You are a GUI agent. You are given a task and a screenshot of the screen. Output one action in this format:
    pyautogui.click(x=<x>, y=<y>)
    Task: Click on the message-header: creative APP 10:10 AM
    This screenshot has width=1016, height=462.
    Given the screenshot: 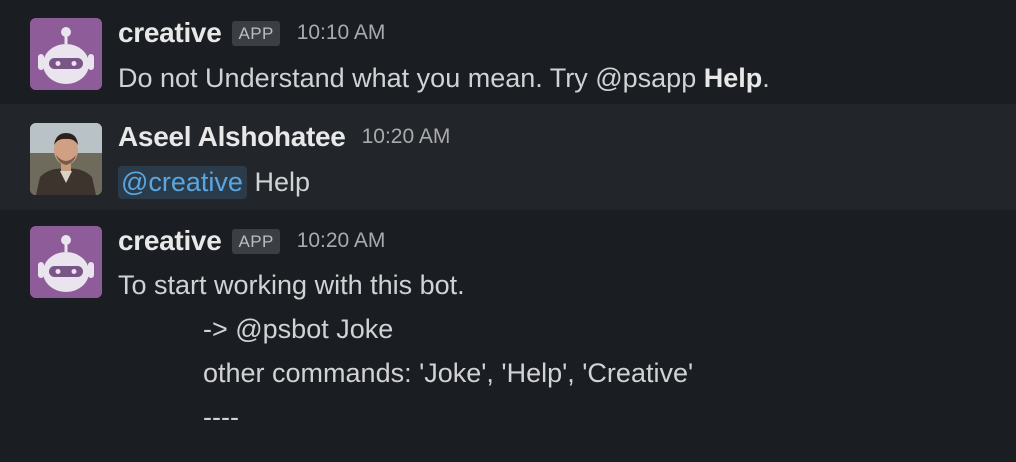 What is the action you would take?
    pyautogui.click(x=251, y=33)
    